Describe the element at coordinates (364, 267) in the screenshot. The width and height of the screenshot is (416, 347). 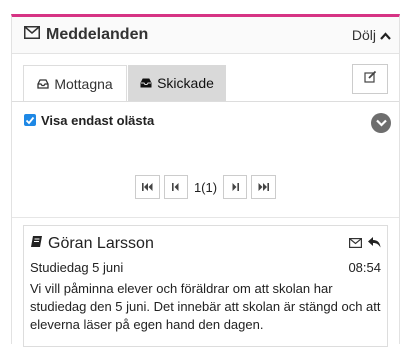
I see `message-time: 08:54` at that location.